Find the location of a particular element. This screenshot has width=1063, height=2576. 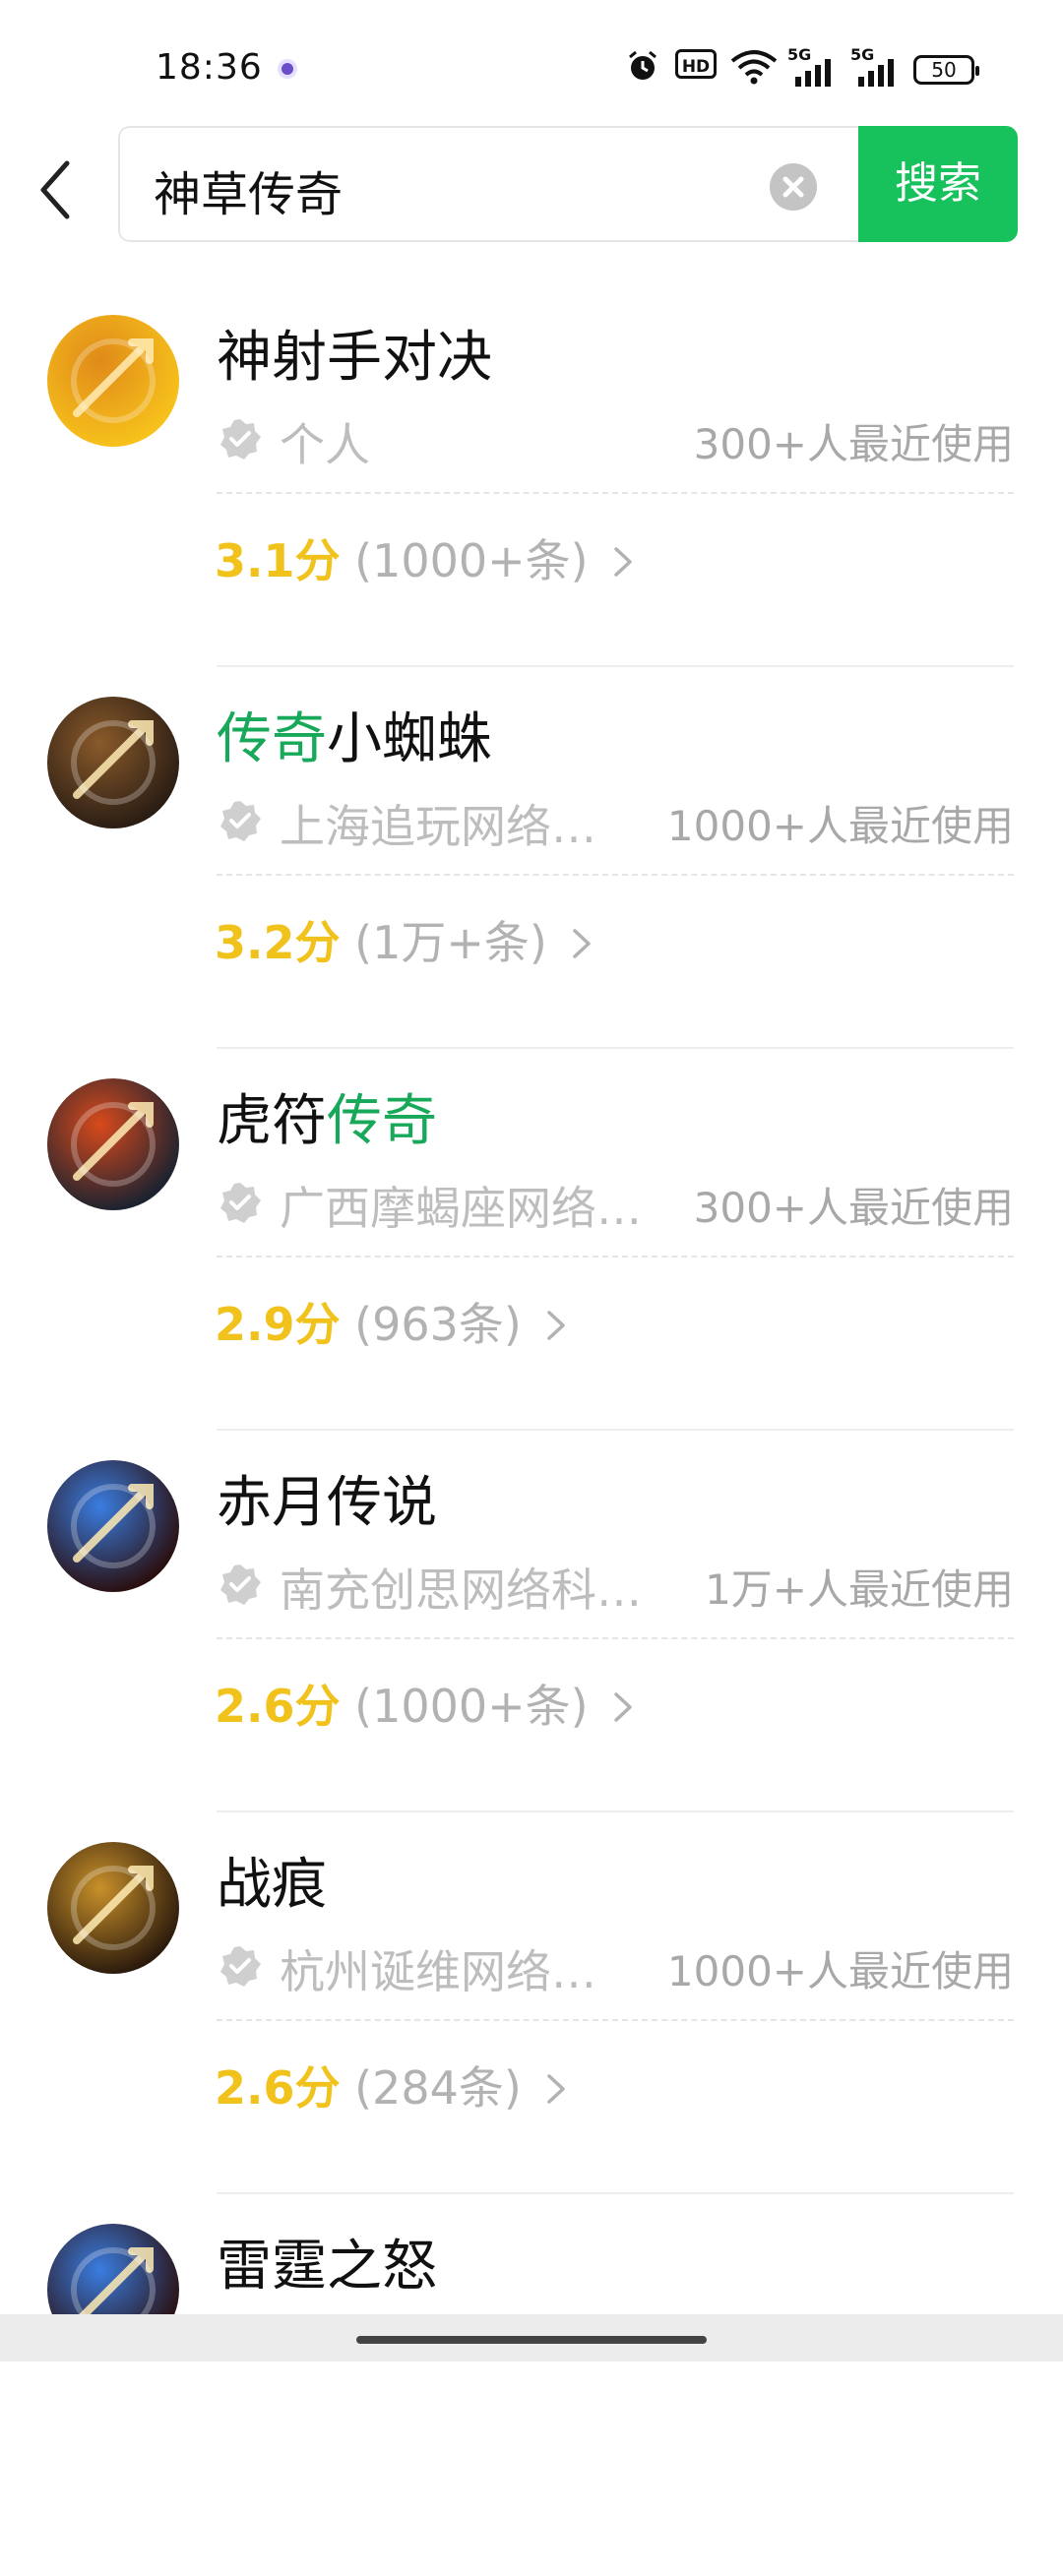

developer-name: 个人 is located at coordinates (325, 444).